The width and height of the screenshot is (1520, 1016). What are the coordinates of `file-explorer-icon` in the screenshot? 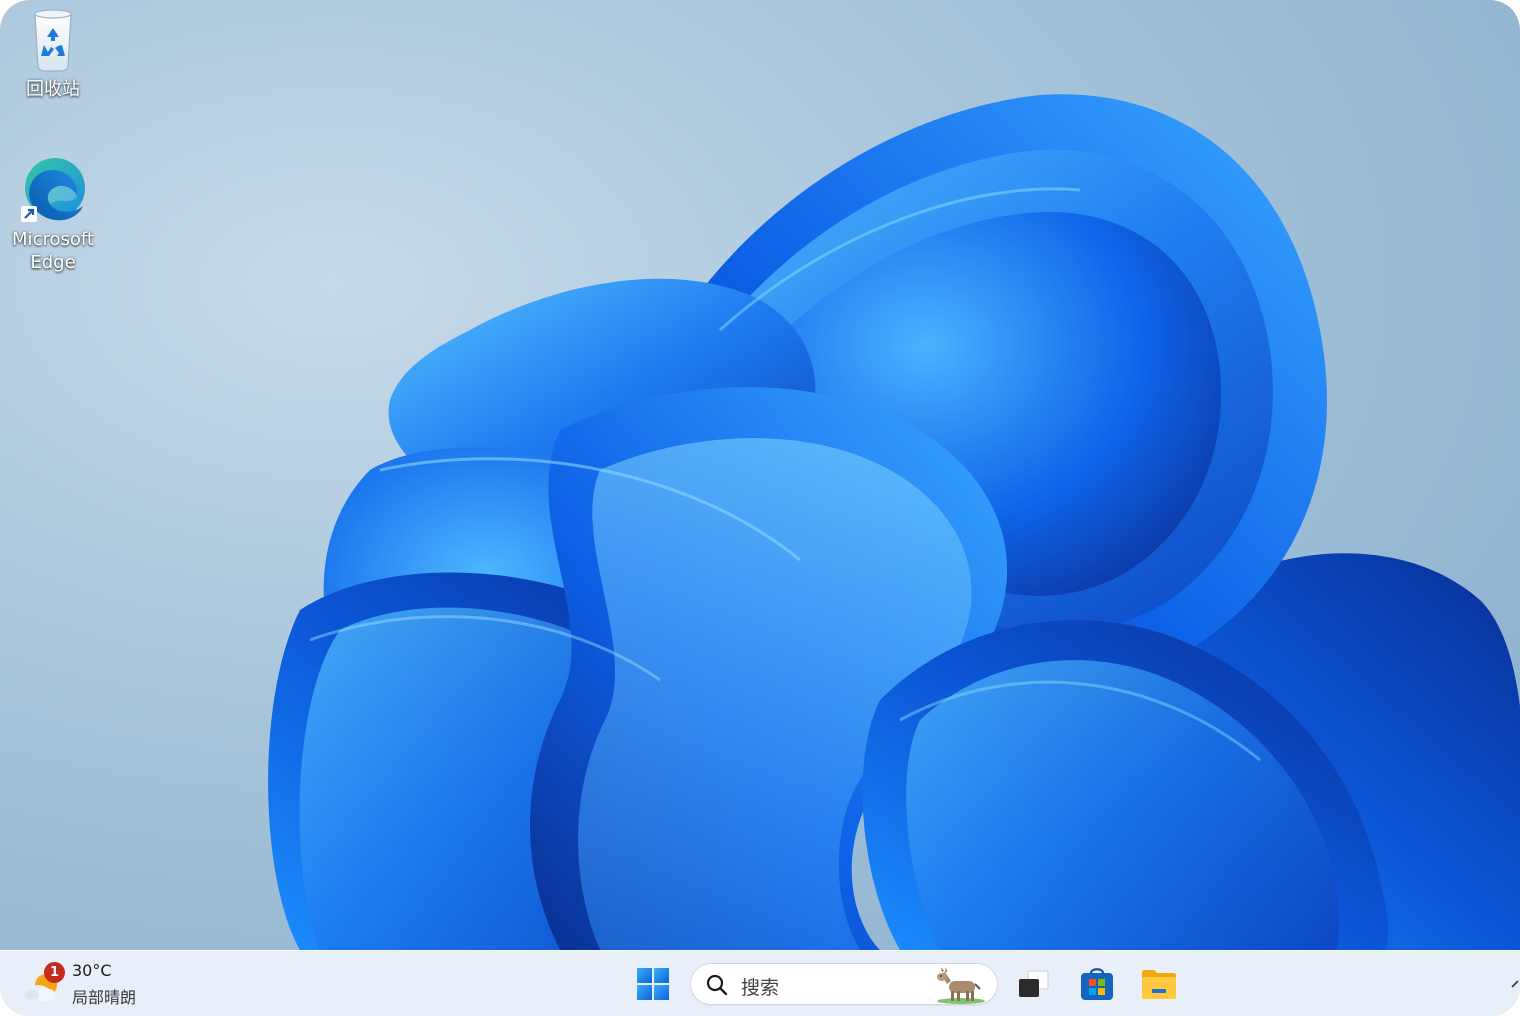 It's located at (1159, 984).